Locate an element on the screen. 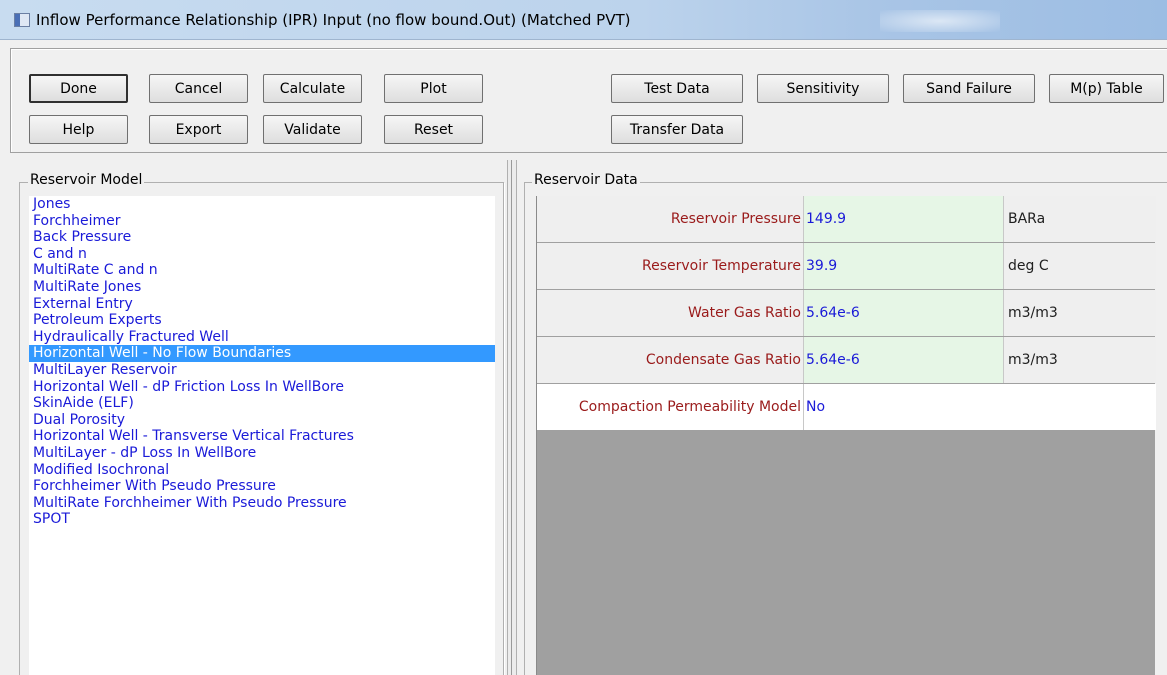  list-item: MultiLayer - dP Loss In WellBore is located at coordinates (262, 453).